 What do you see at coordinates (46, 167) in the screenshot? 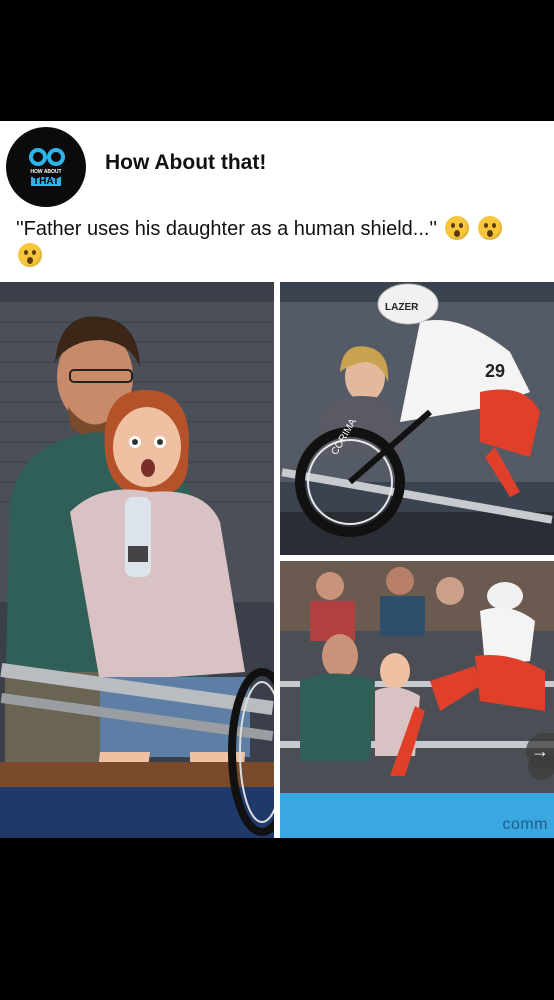
I see `page-avatar: HOW ABOUT THAT` at bounding box center [46, 167].